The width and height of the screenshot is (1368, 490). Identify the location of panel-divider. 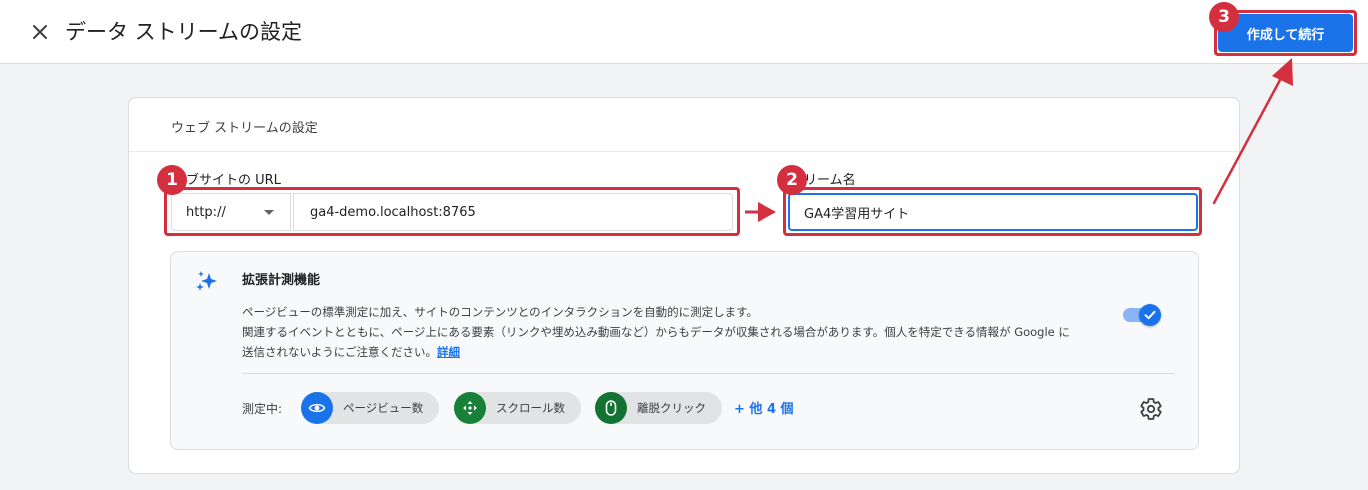
(708, 373).